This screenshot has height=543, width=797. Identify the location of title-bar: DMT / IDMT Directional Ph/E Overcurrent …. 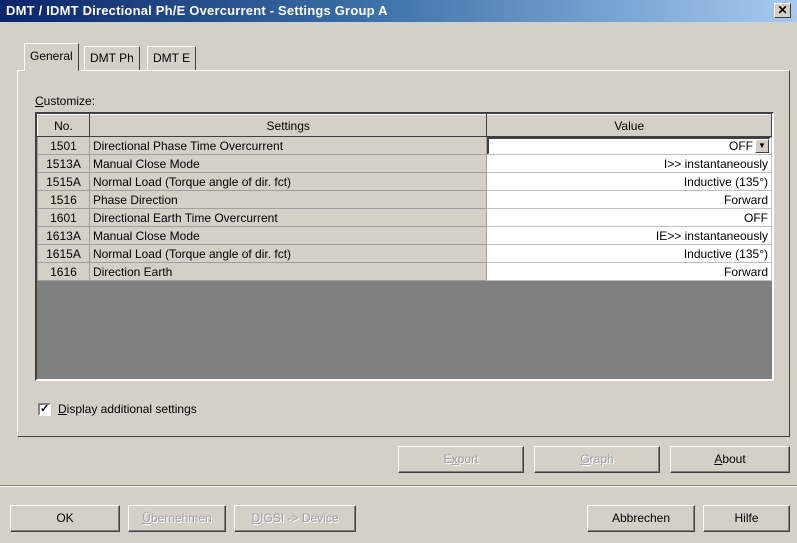
(398, 11).